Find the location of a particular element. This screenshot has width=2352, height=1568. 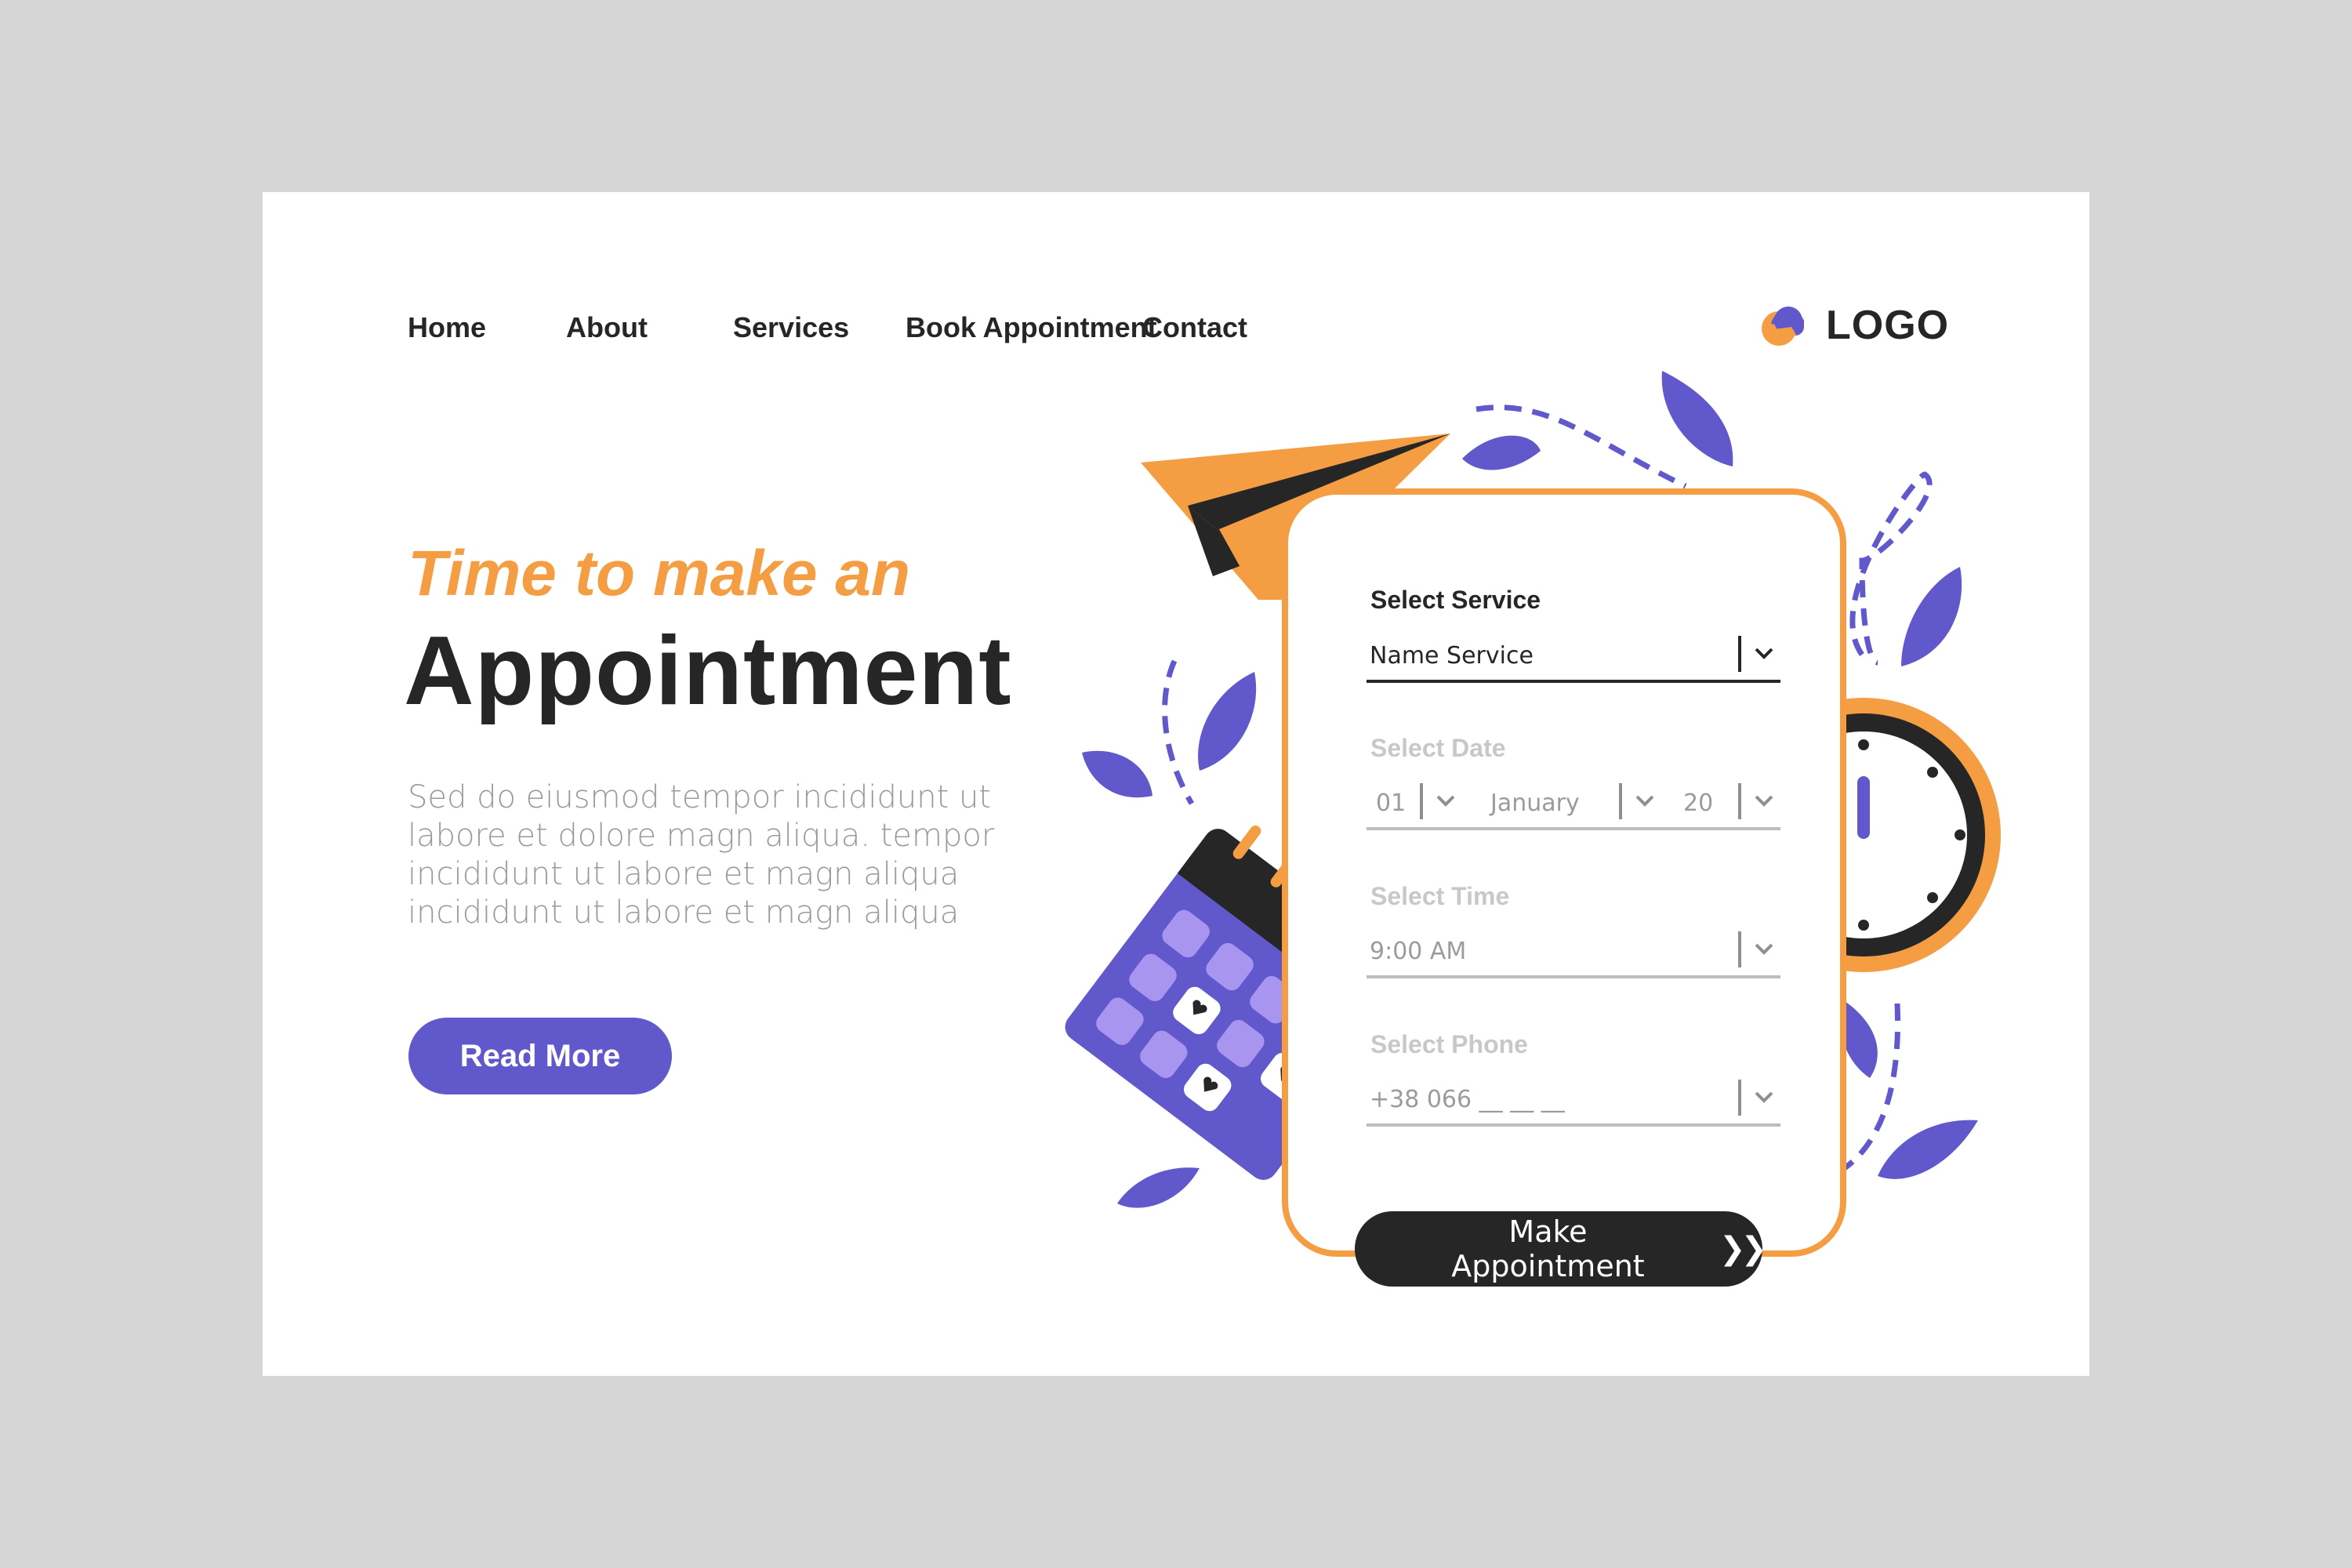

select-date-label: Select Date is located at coordinates (1438, 748).